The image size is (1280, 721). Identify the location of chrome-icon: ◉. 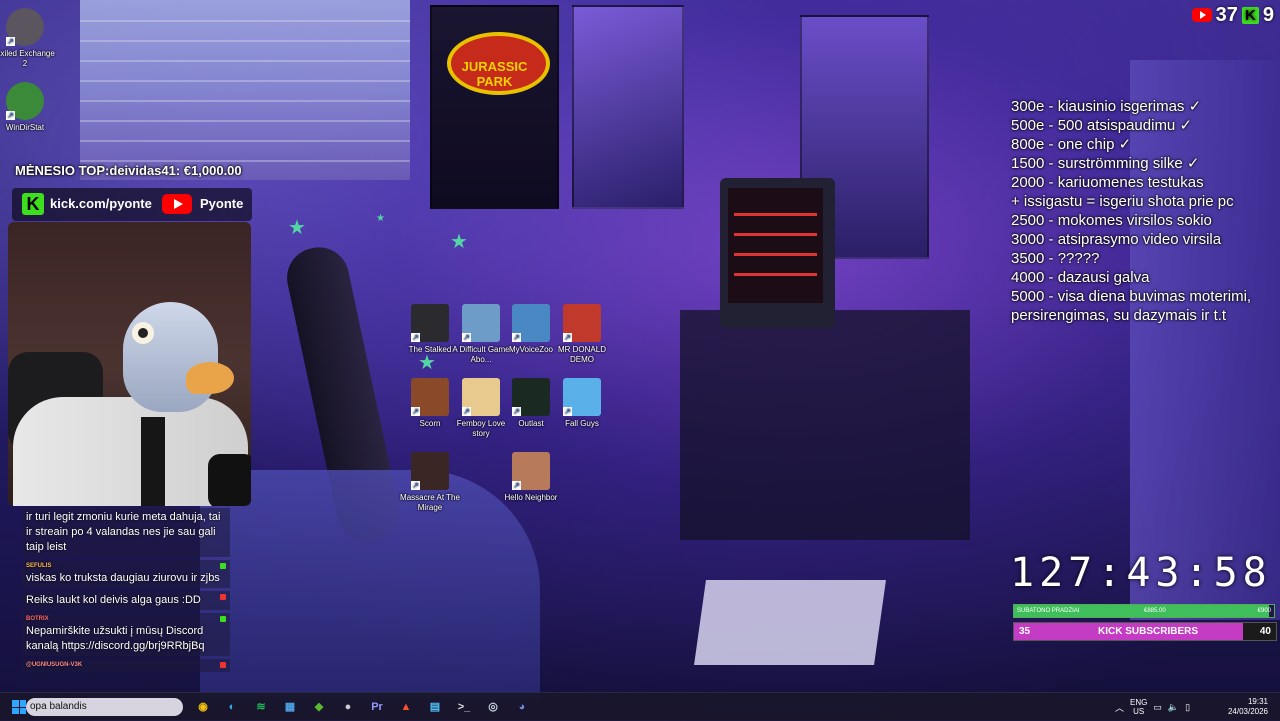
(203, 707).